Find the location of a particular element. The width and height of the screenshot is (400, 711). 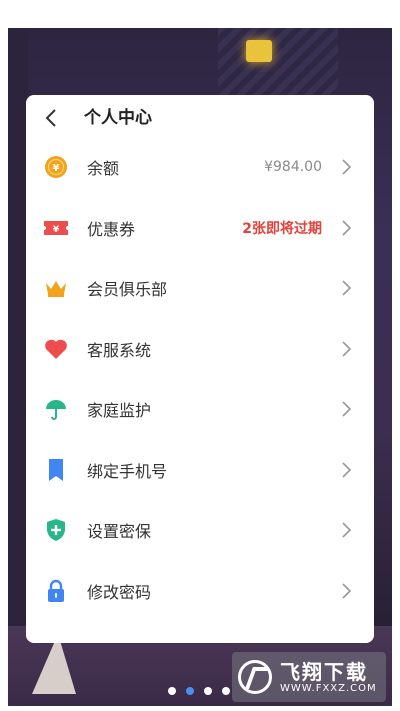

coupon-expiry-notice: 2张即将过期 is located at coordinates (282, 228).